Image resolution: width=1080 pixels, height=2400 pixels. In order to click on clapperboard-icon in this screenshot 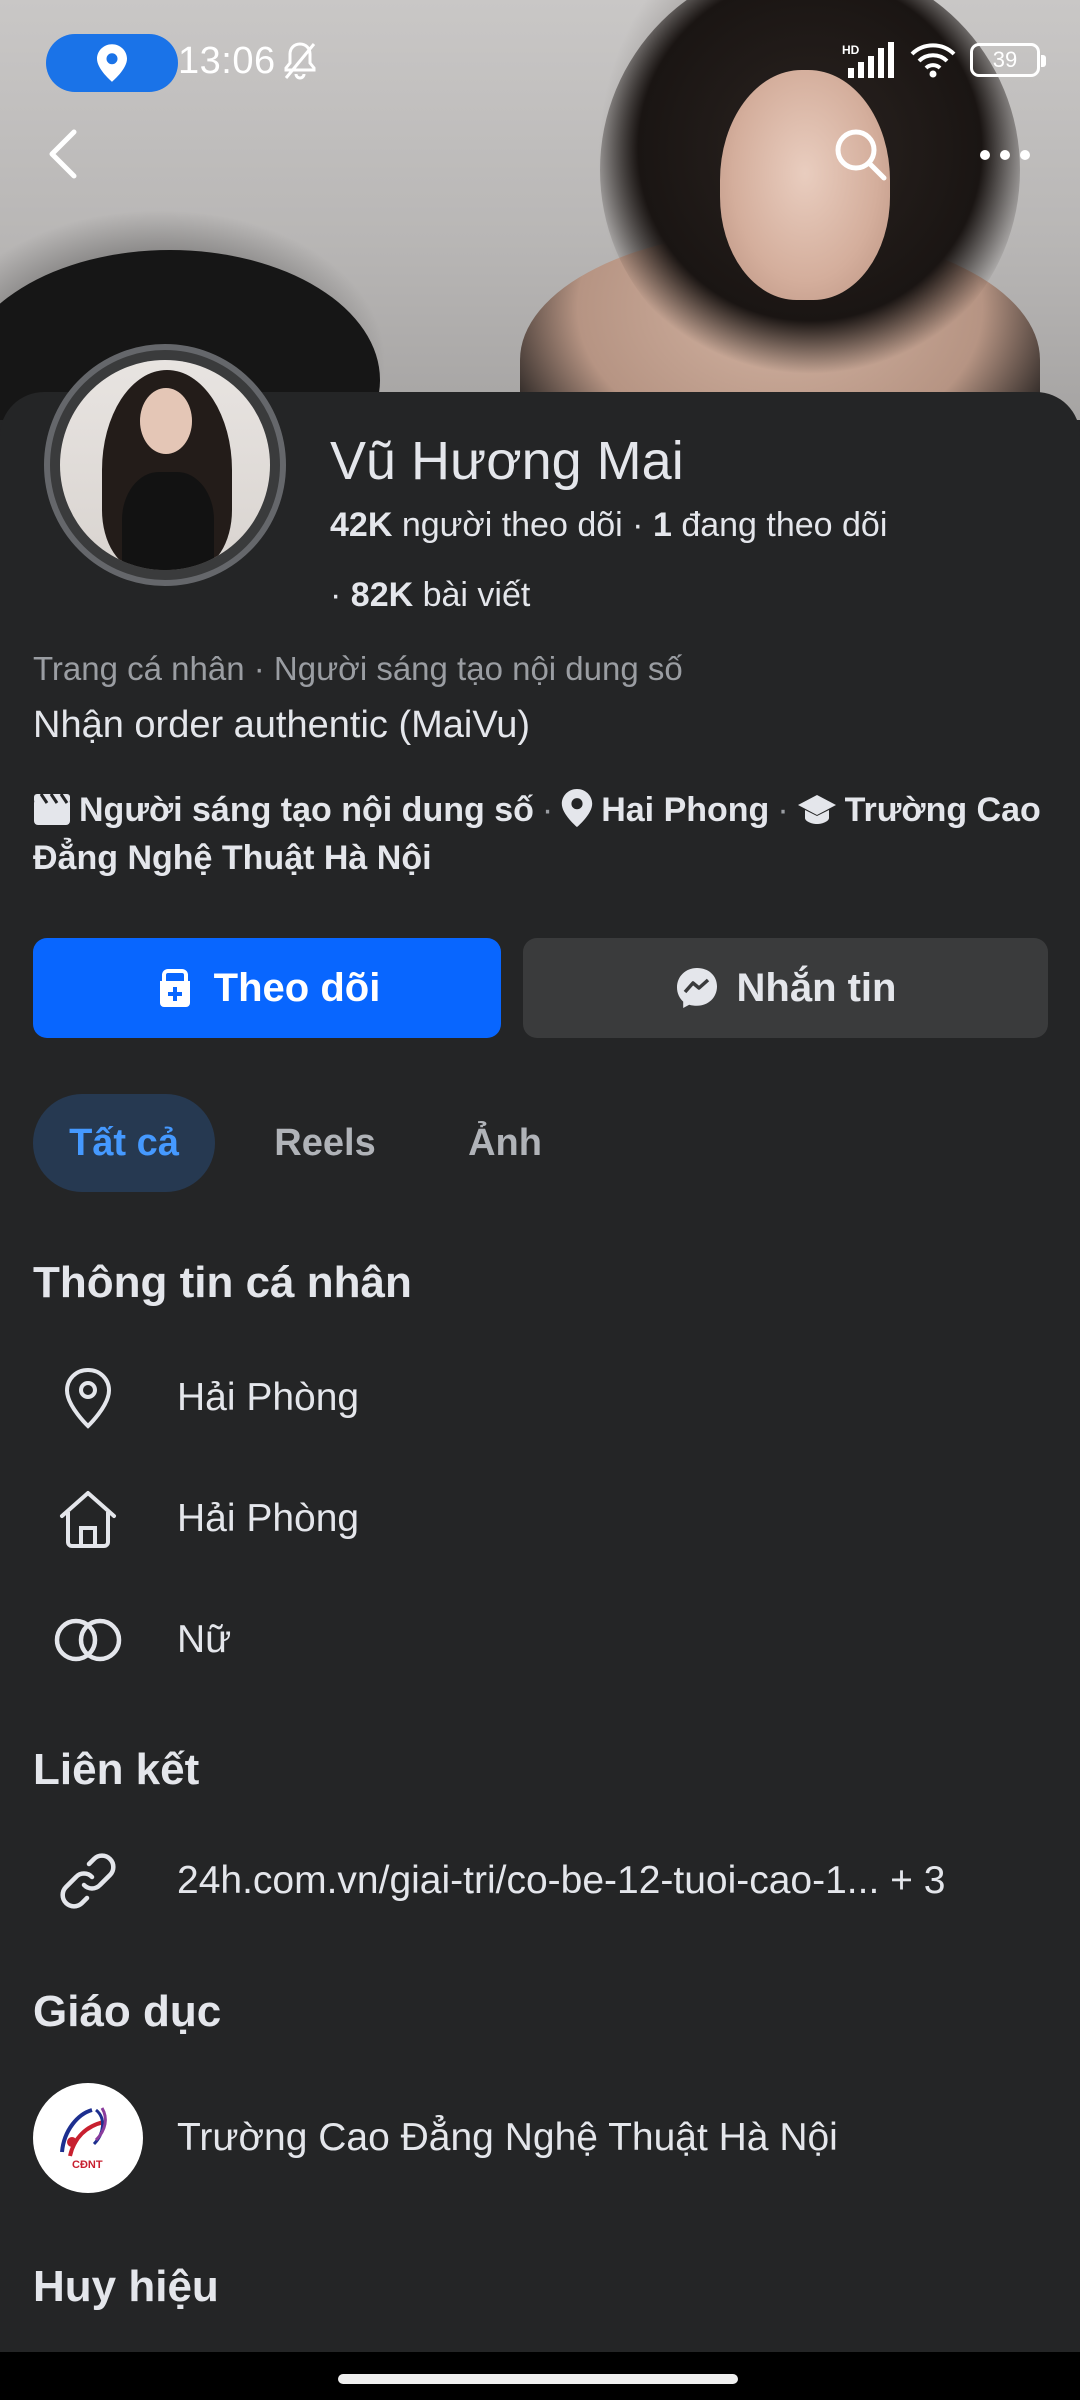, I will do `click(52, 809)`.